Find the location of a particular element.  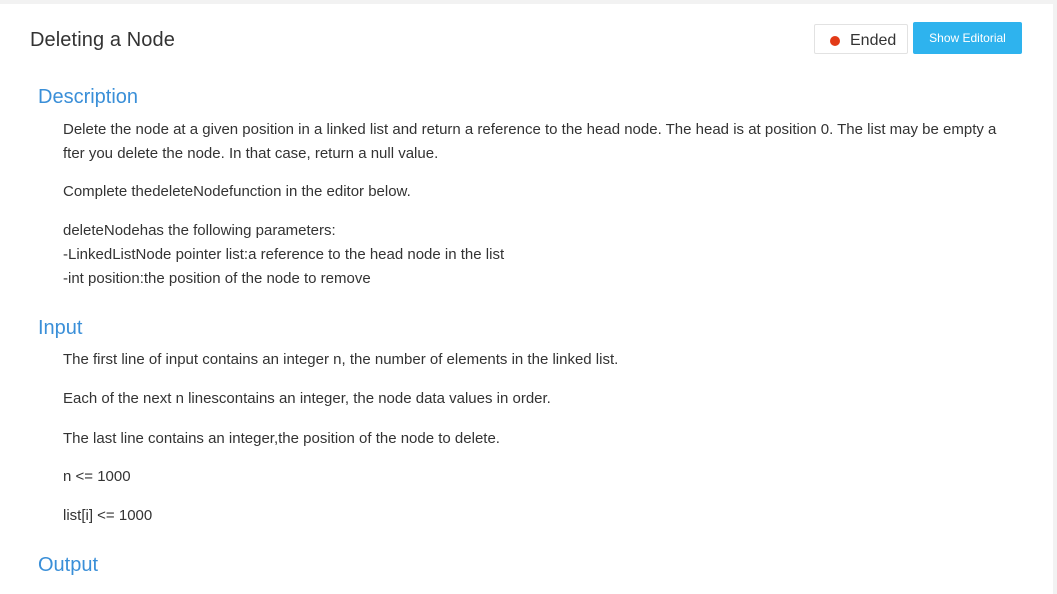

problem-title: Deleting a Node is located at coordinates (102, 40).